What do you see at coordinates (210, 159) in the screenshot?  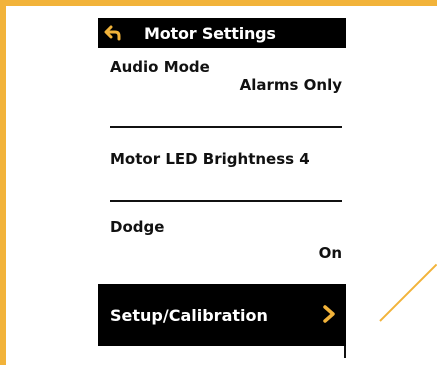 I see `motor-led-brightness-label: Motor LED Brightness 4` at bounding box center [210, 159].